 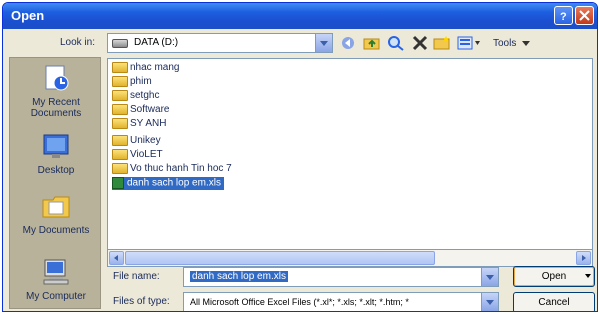 What do you see at coordinates (396, 43) in the screenshot?
I see `search-web-icon` at bounding box center [396, 43].